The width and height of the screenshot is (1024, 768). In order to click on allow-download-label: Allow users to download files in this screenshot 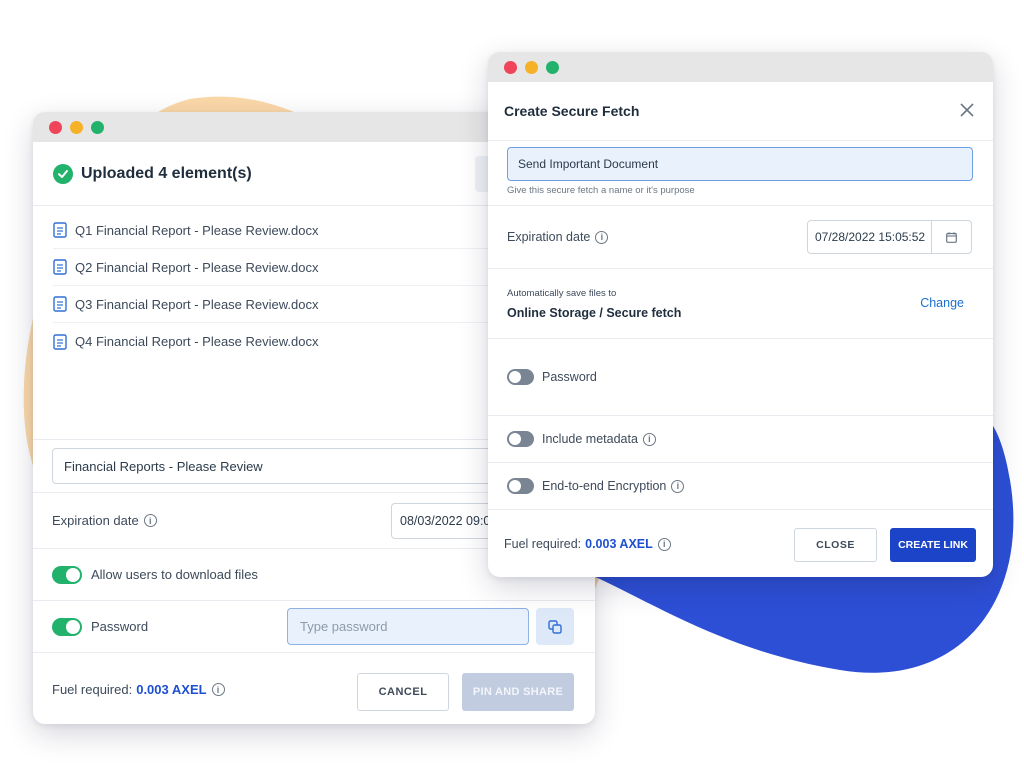, I will do `click(174, 574)`.